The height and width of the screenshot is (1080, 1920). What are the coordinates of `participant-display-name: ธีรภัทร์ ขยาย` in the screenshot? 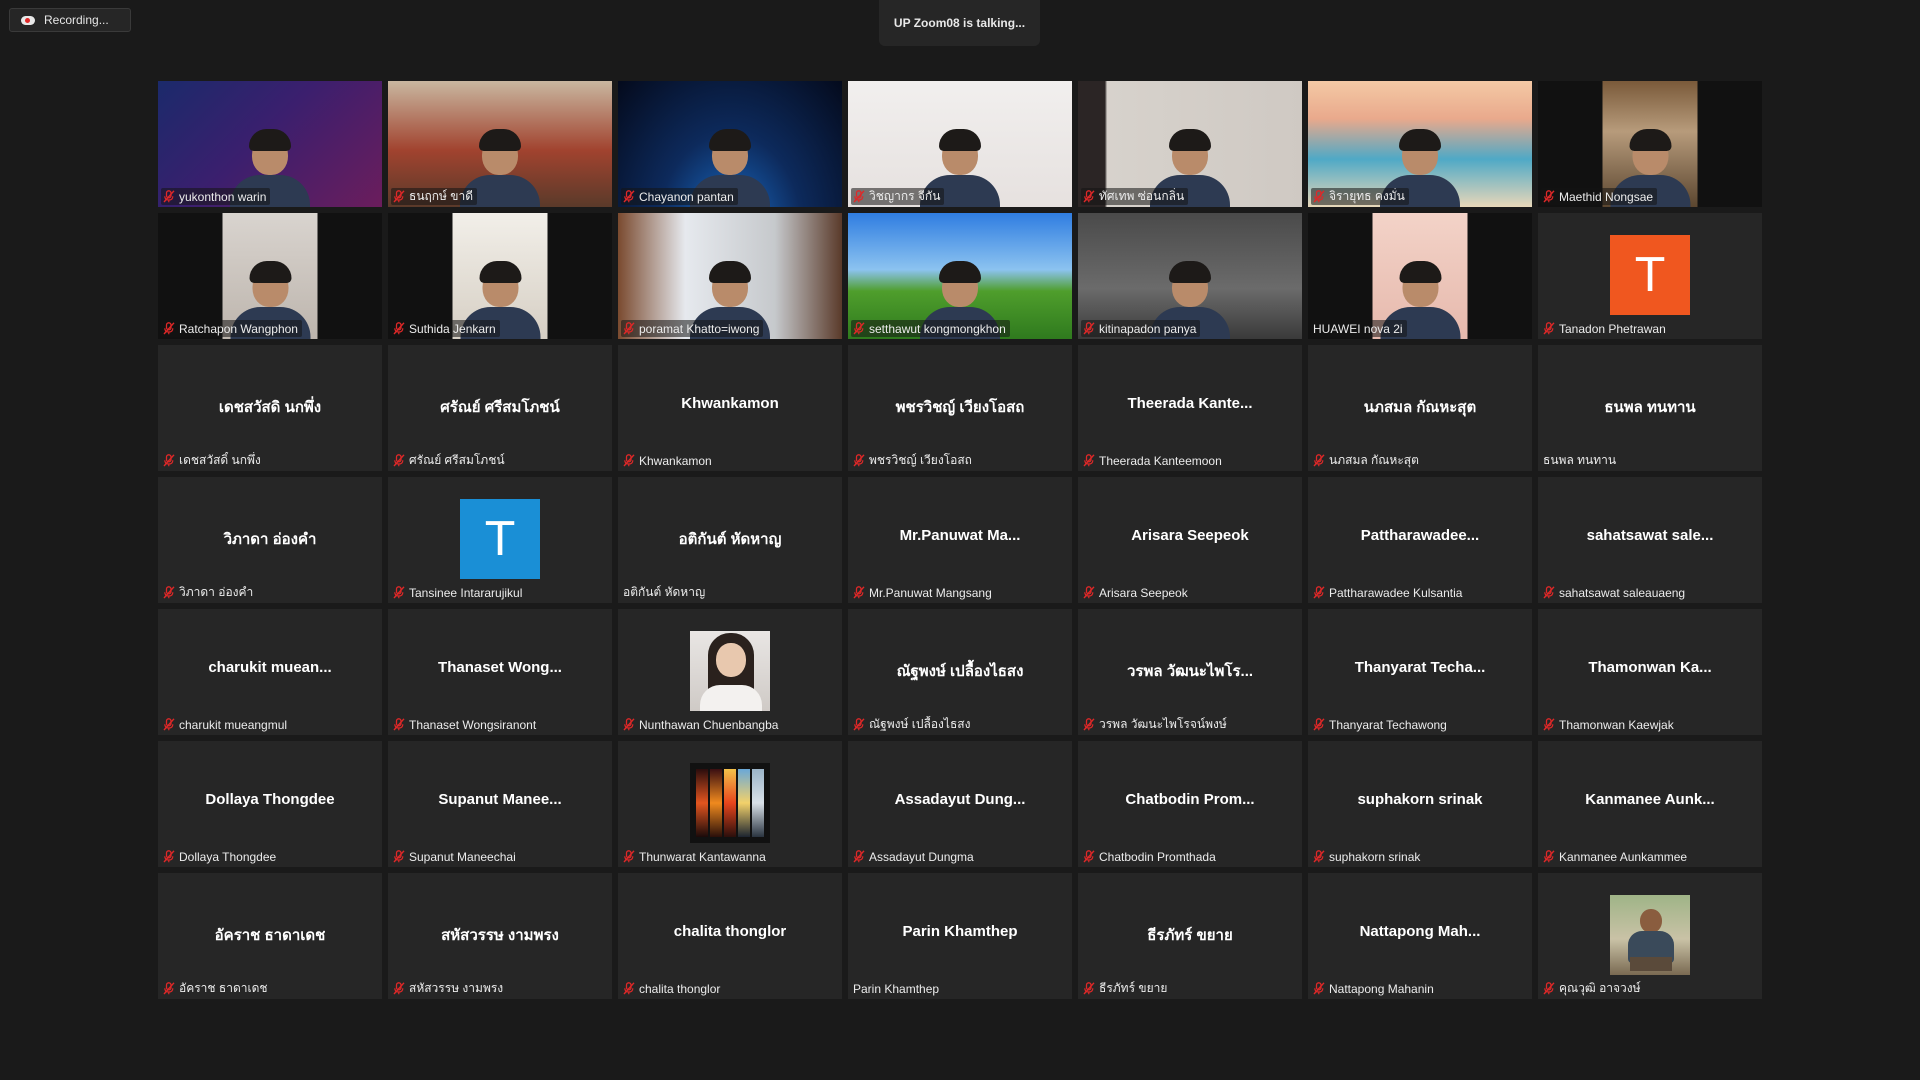 It's located at (1190, 935).